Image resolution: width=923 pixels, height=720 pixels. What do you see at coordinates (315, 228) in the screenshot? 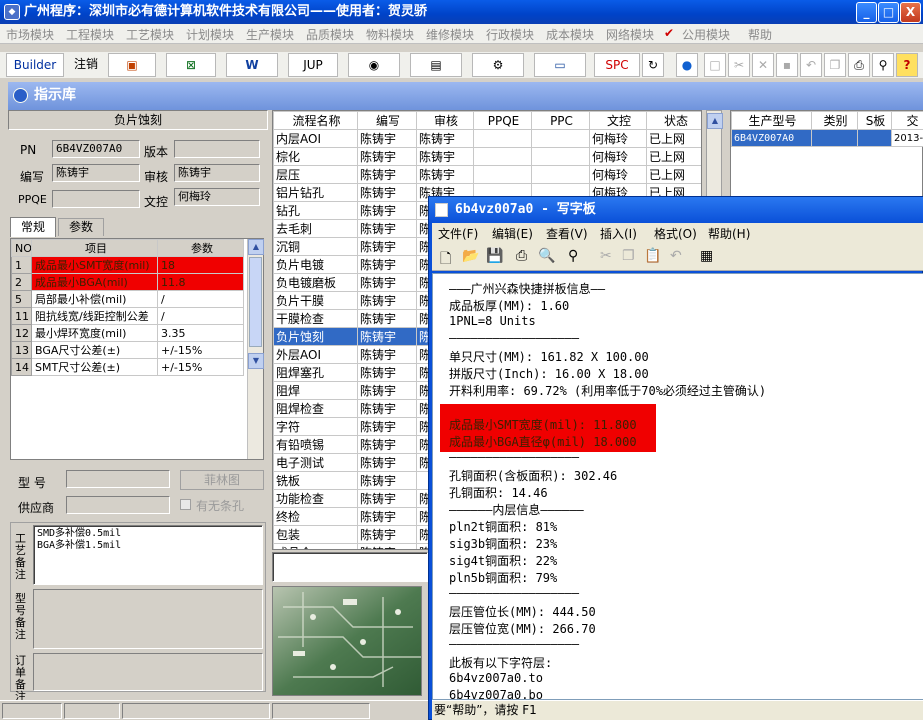
I see `table-cell: 去毛刺` at bounding box center [315, 228].